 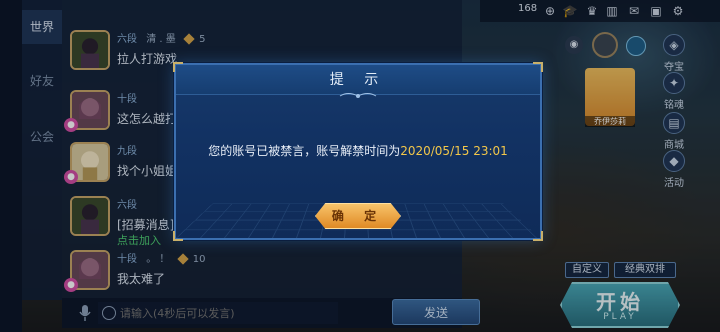 What do you see at coordinates (358, 80) in the screenshot?
I see `dialog-title: 提 示` at bounding box center [358, 80].